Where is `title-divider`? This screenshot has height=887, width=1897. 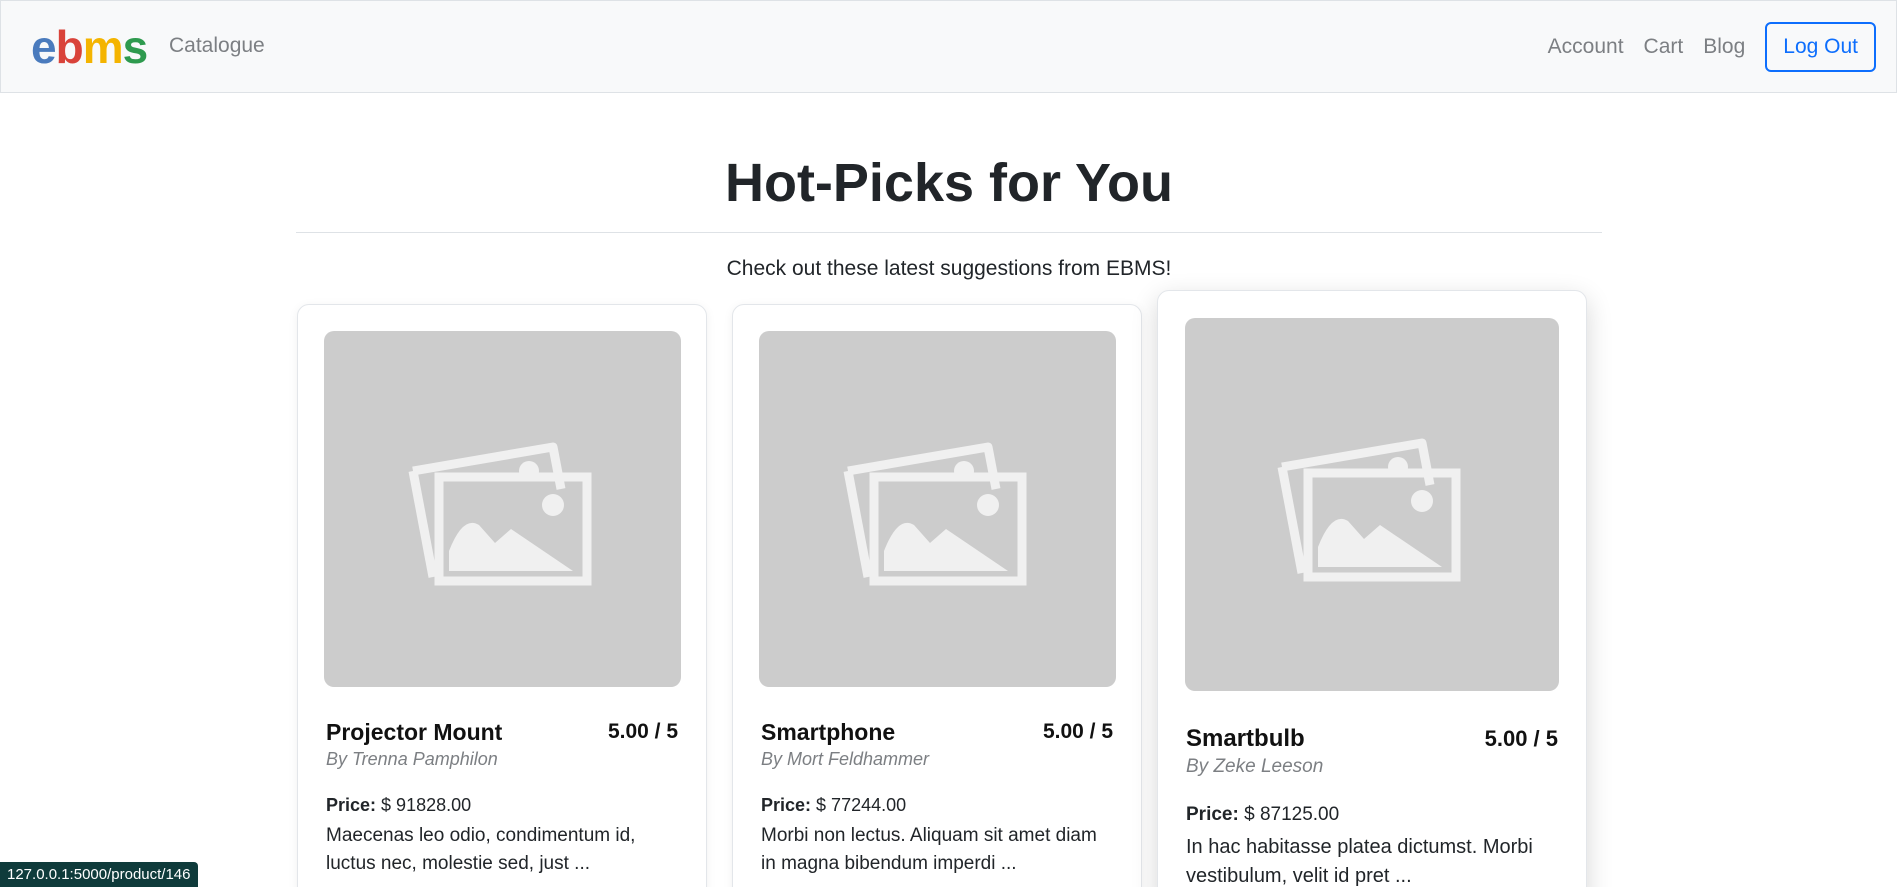 title-divider is located at coordinates (949, 232).